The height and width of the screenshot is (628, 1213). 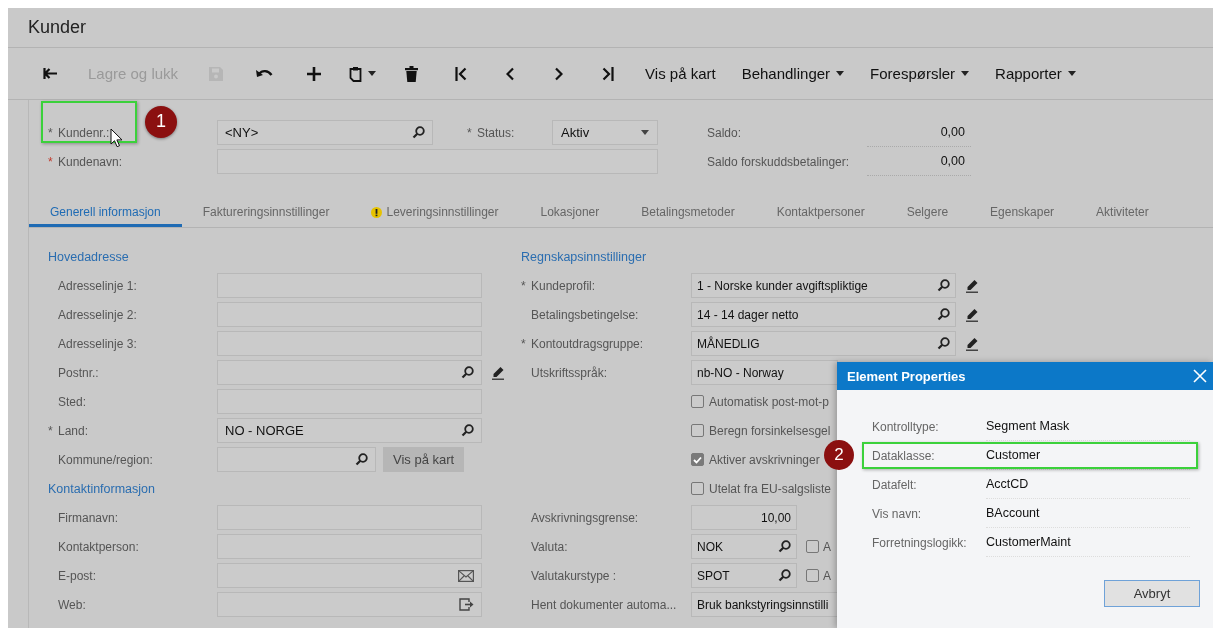 What do you see at coordinates (688, 212) in the screenshot?
I see `tab: Betalingsmetoder` at bounding box center [688, 212].